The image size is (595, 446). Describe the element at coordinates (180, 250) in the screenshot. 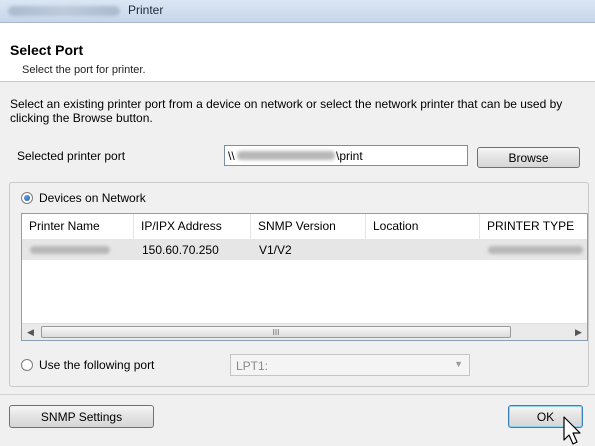

I see `row-ip-address: 150.60.70.250` at that location.